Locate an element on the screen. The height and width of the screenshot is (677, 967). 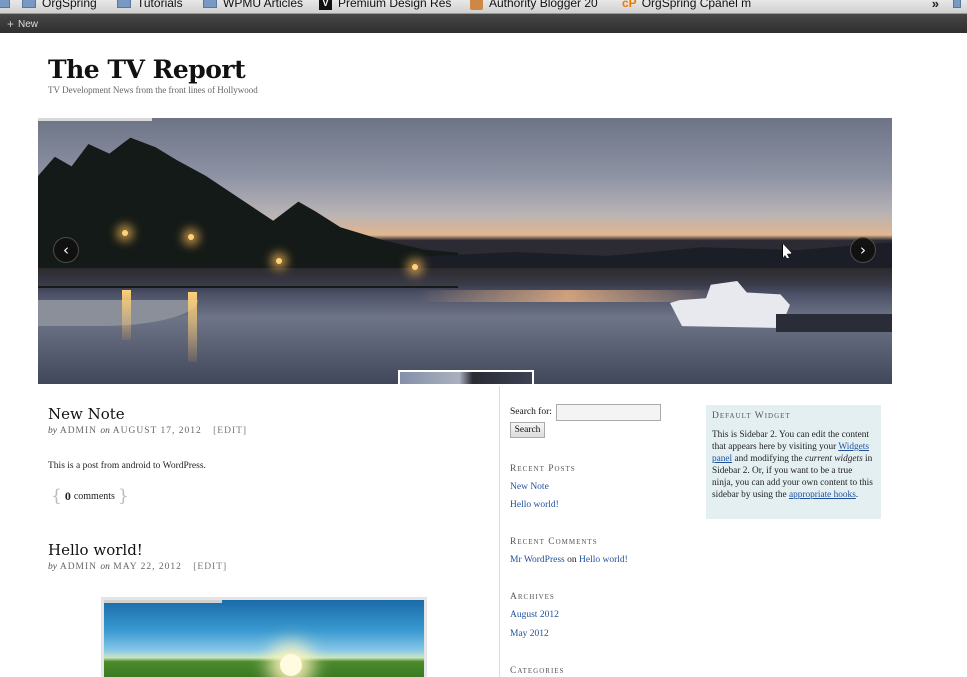
cpanel-icon: cP is located at coordinates (629, 5).